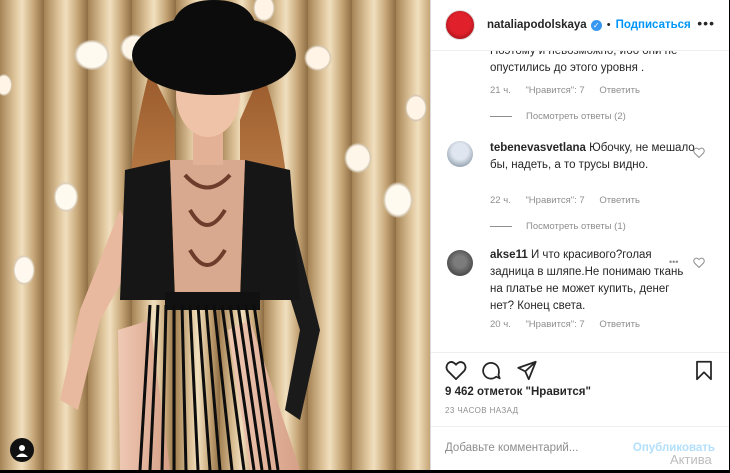  I want to click on post-header: nataliapodolskaya ✓ • Подписаться •••, so click(580, 25).